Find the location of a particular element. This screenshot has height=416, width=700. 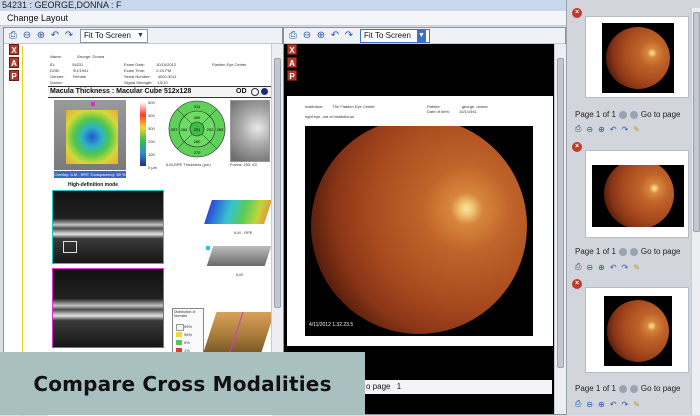

thumbnail-panel-scrollbar is located at coordinates (695, 211).